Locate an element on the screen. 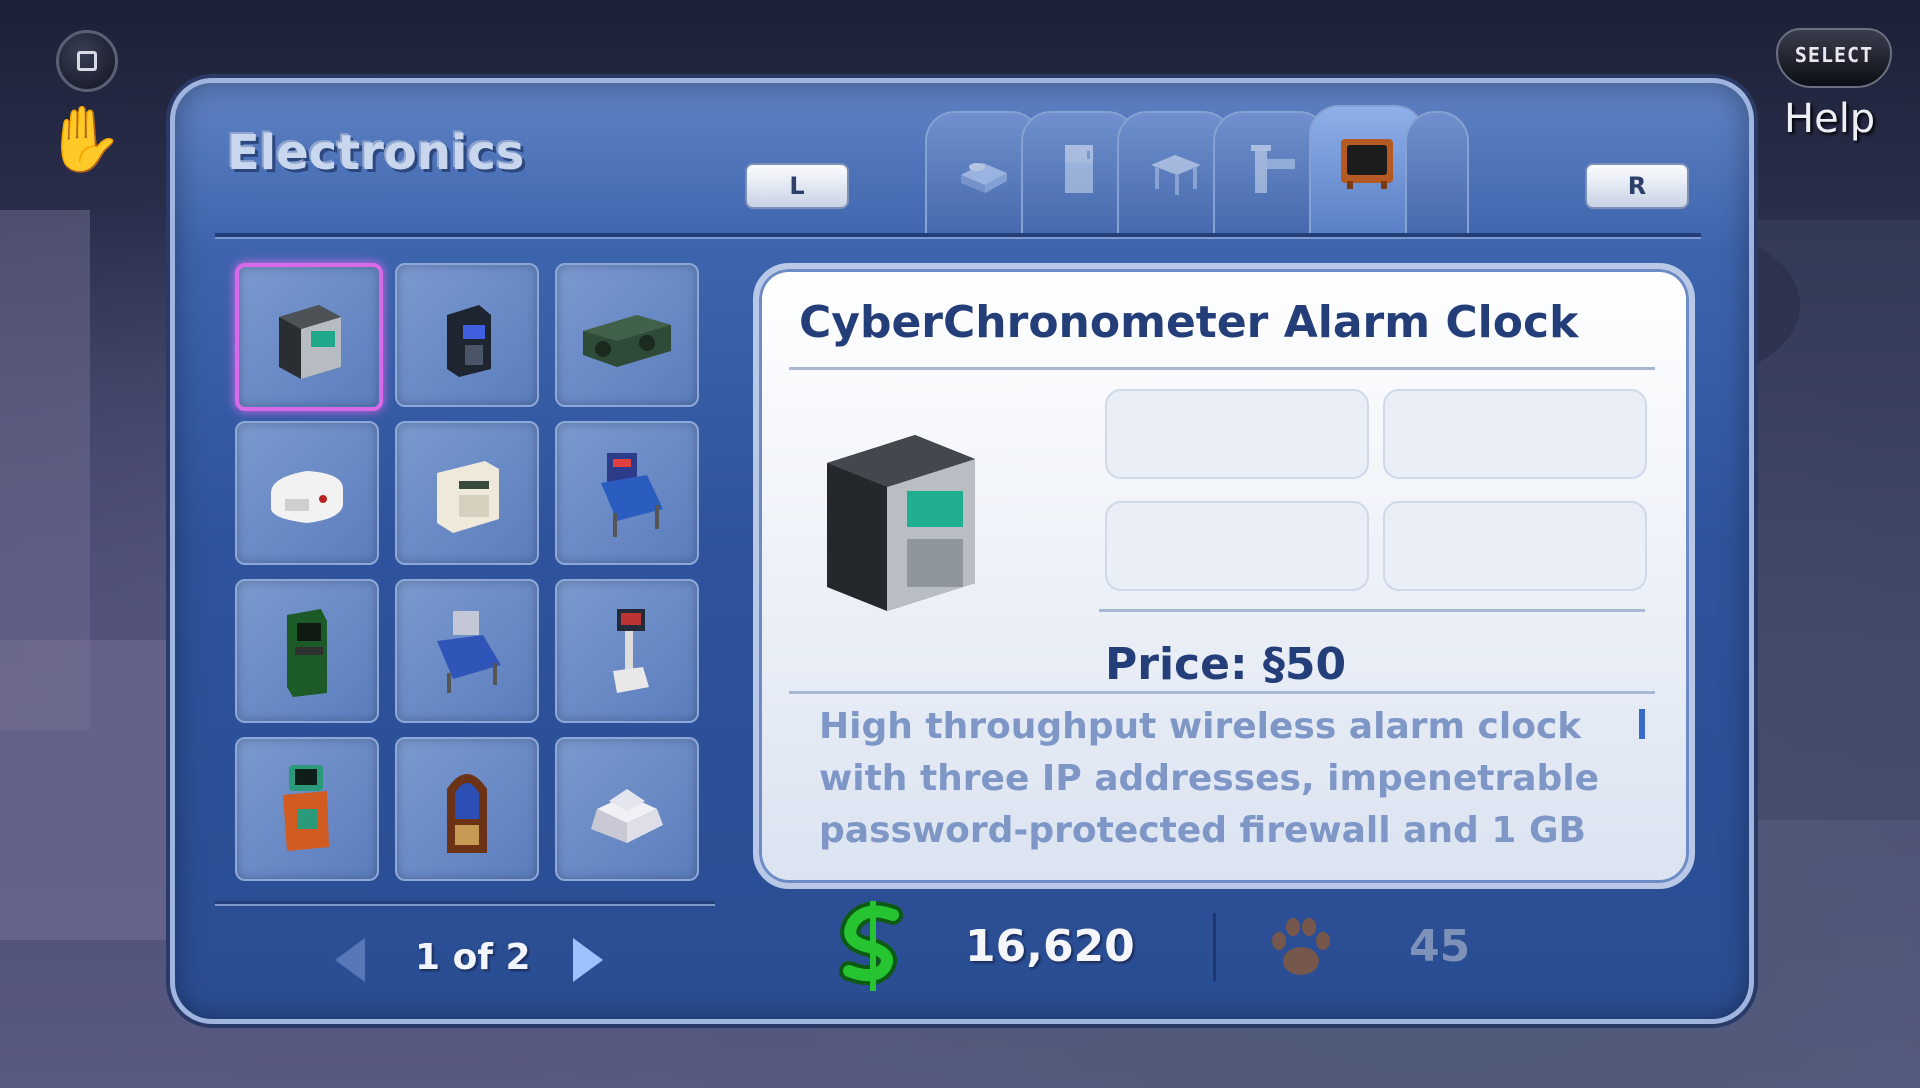  pipe-icon is located at coordinates (1273, 169).